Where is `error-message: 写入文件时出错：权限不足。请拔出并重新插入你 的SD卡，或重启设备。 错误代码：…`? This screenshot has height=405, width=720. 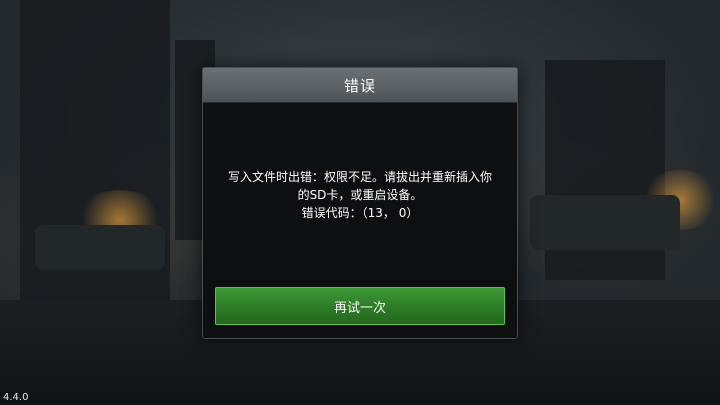 error-message: 写入文件时出错：权限不足。请拔出并重新插入你 的SD卡，或重启设备。 错误代码：… is located at coordinates (360, 195).